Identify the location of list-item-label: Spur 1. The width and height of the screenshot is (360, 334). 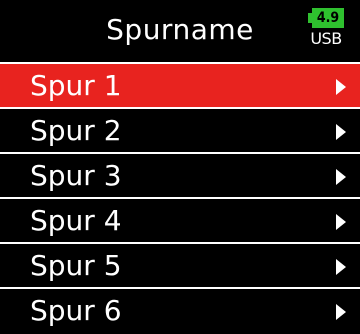
(76, 85).